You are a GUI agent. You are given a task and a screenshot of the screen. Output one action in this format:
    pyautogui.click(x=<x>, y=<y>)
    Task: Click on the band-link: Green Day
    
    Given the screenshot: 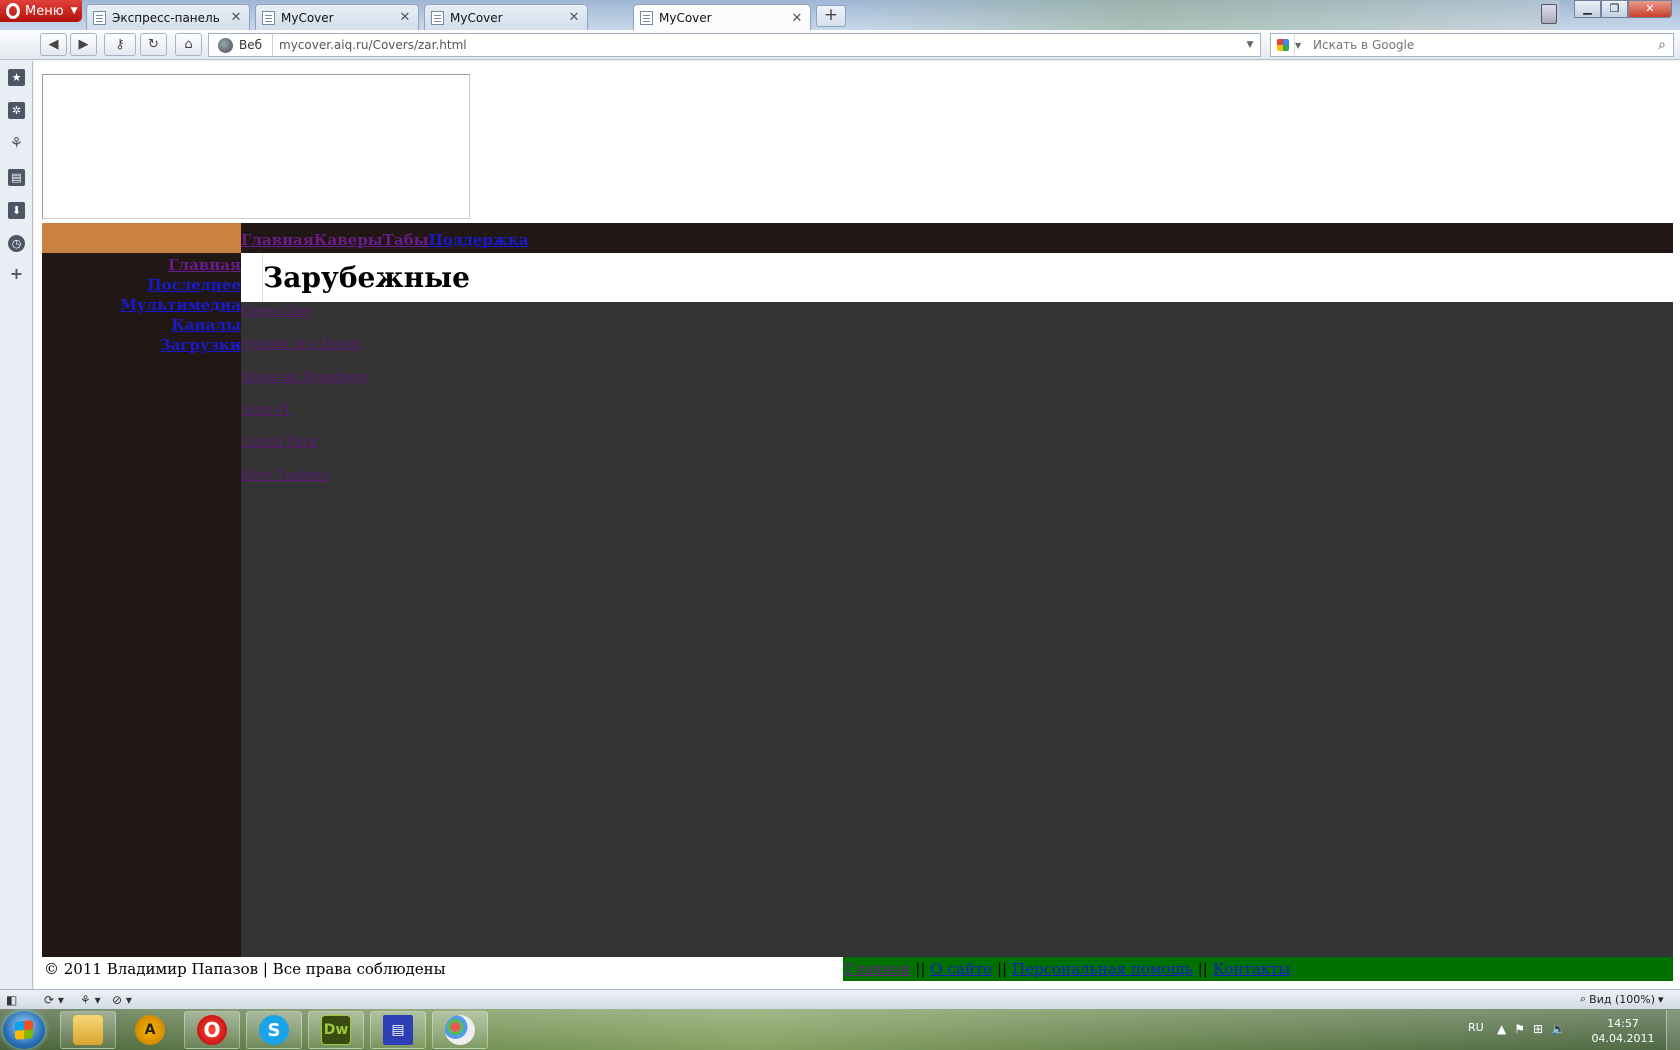 What is the action you would take?
    pyautogui.click(x=276, y=311)
    